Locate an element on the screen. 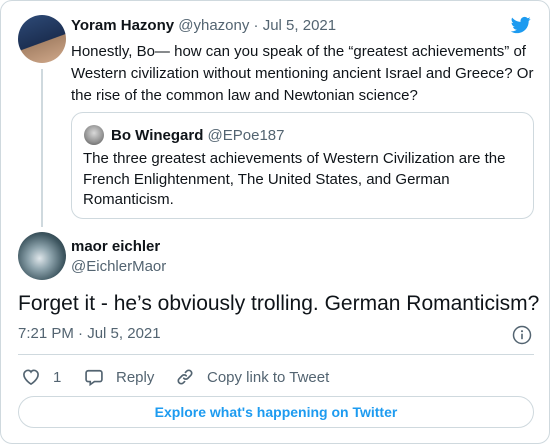  like-count: 1 is located at coordinates (57, 377).